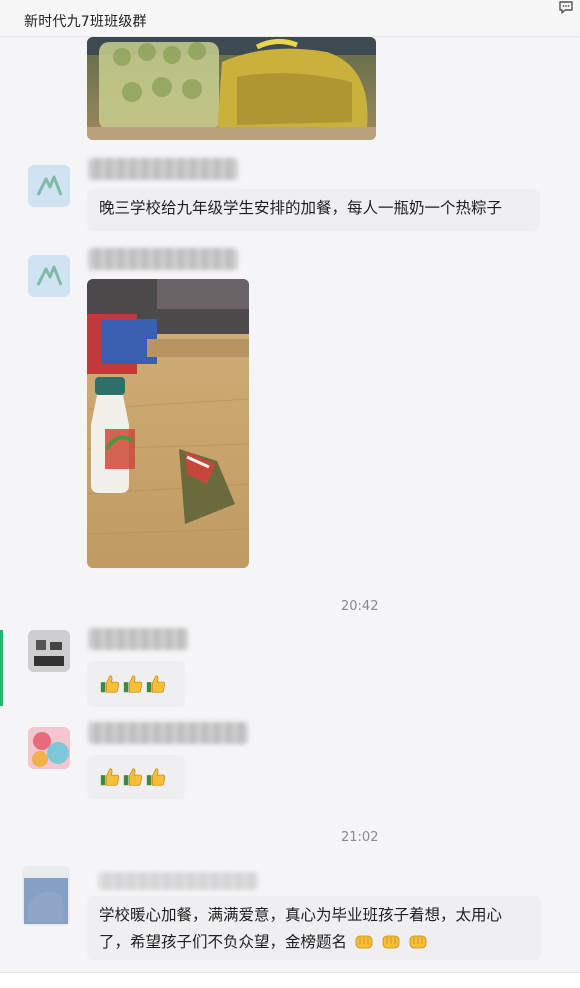 The image size is (580, 988). I want to click on message-text-line-2: 了，希望孩子们不负众望，金榜题名, so click(314, 942).